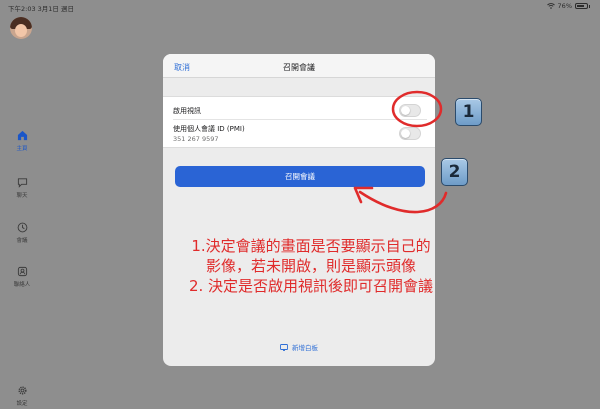 The height and width of the screenshot is (409, 600). I want to click on note-line: 影像，若未開啟，則是顯示頭像, so click(310, 266).